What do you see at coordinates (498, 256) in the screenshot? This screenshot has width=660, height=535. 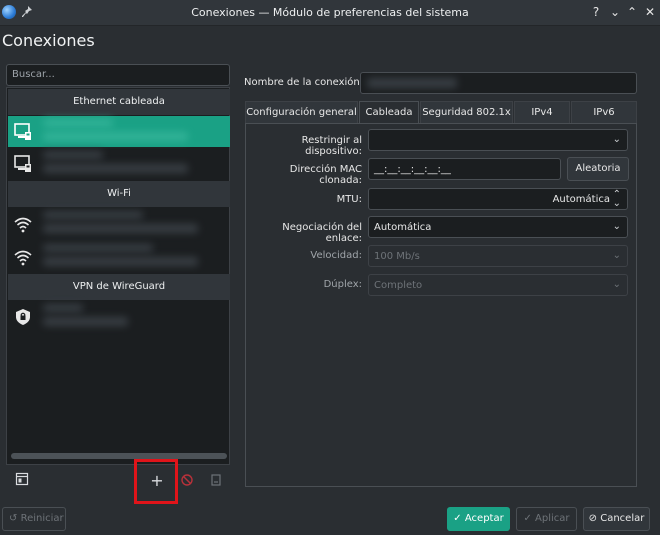 I see `speed-select: 100 Mb/s ⌄` at bounding box center [498, 256].